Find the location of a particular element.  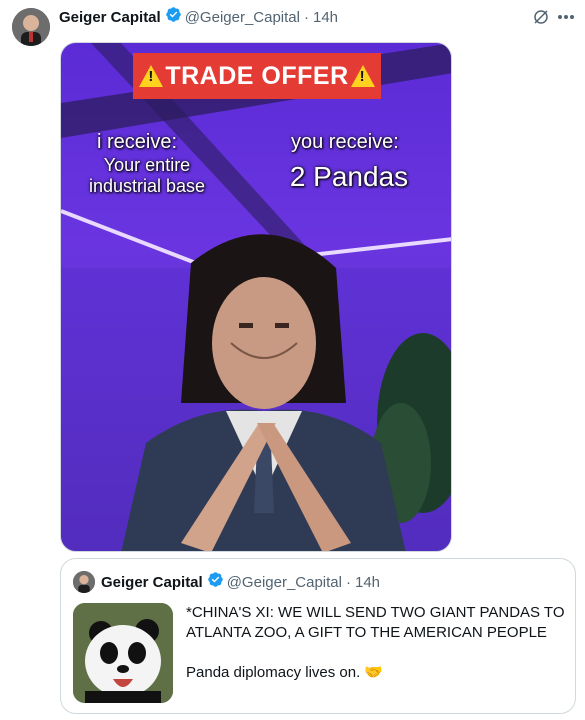

quoted-header: Geiger Capital @Geiger_Capital · 14h is located at coordinates (240, 582).